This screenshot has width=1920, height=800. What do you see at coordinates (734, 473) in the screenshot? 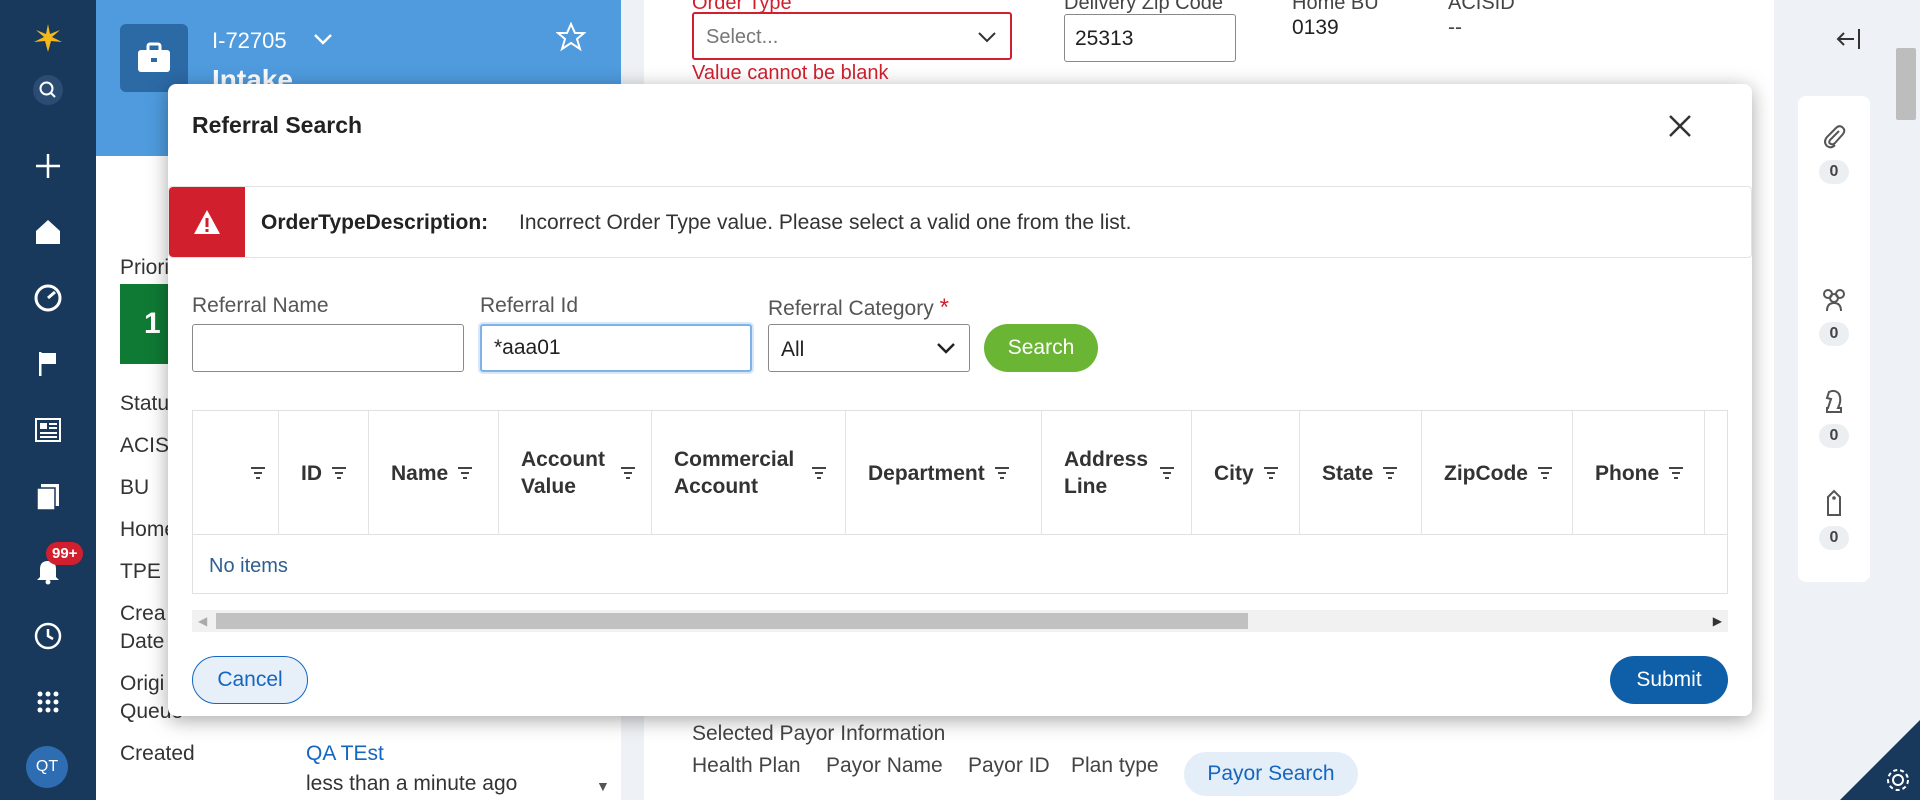
I see `grid-col-commercial-account-label: Commercial Account` at bounding box center [734, 473].